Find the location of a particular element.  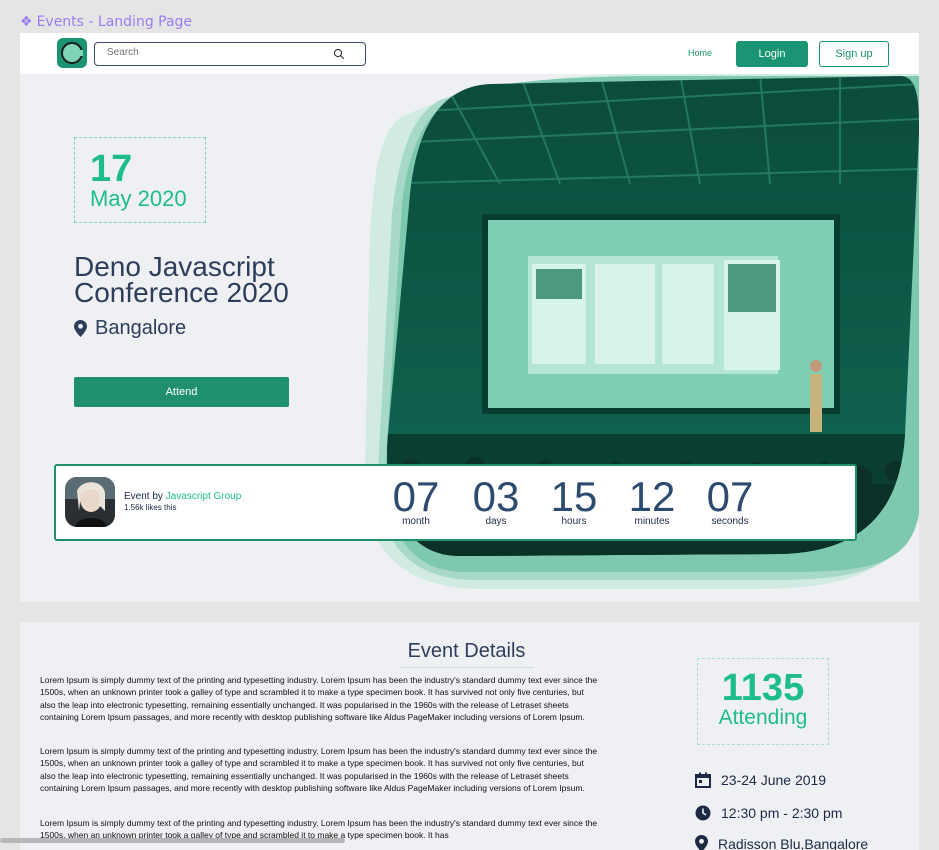

search-box is located at coordinates (230, 54).